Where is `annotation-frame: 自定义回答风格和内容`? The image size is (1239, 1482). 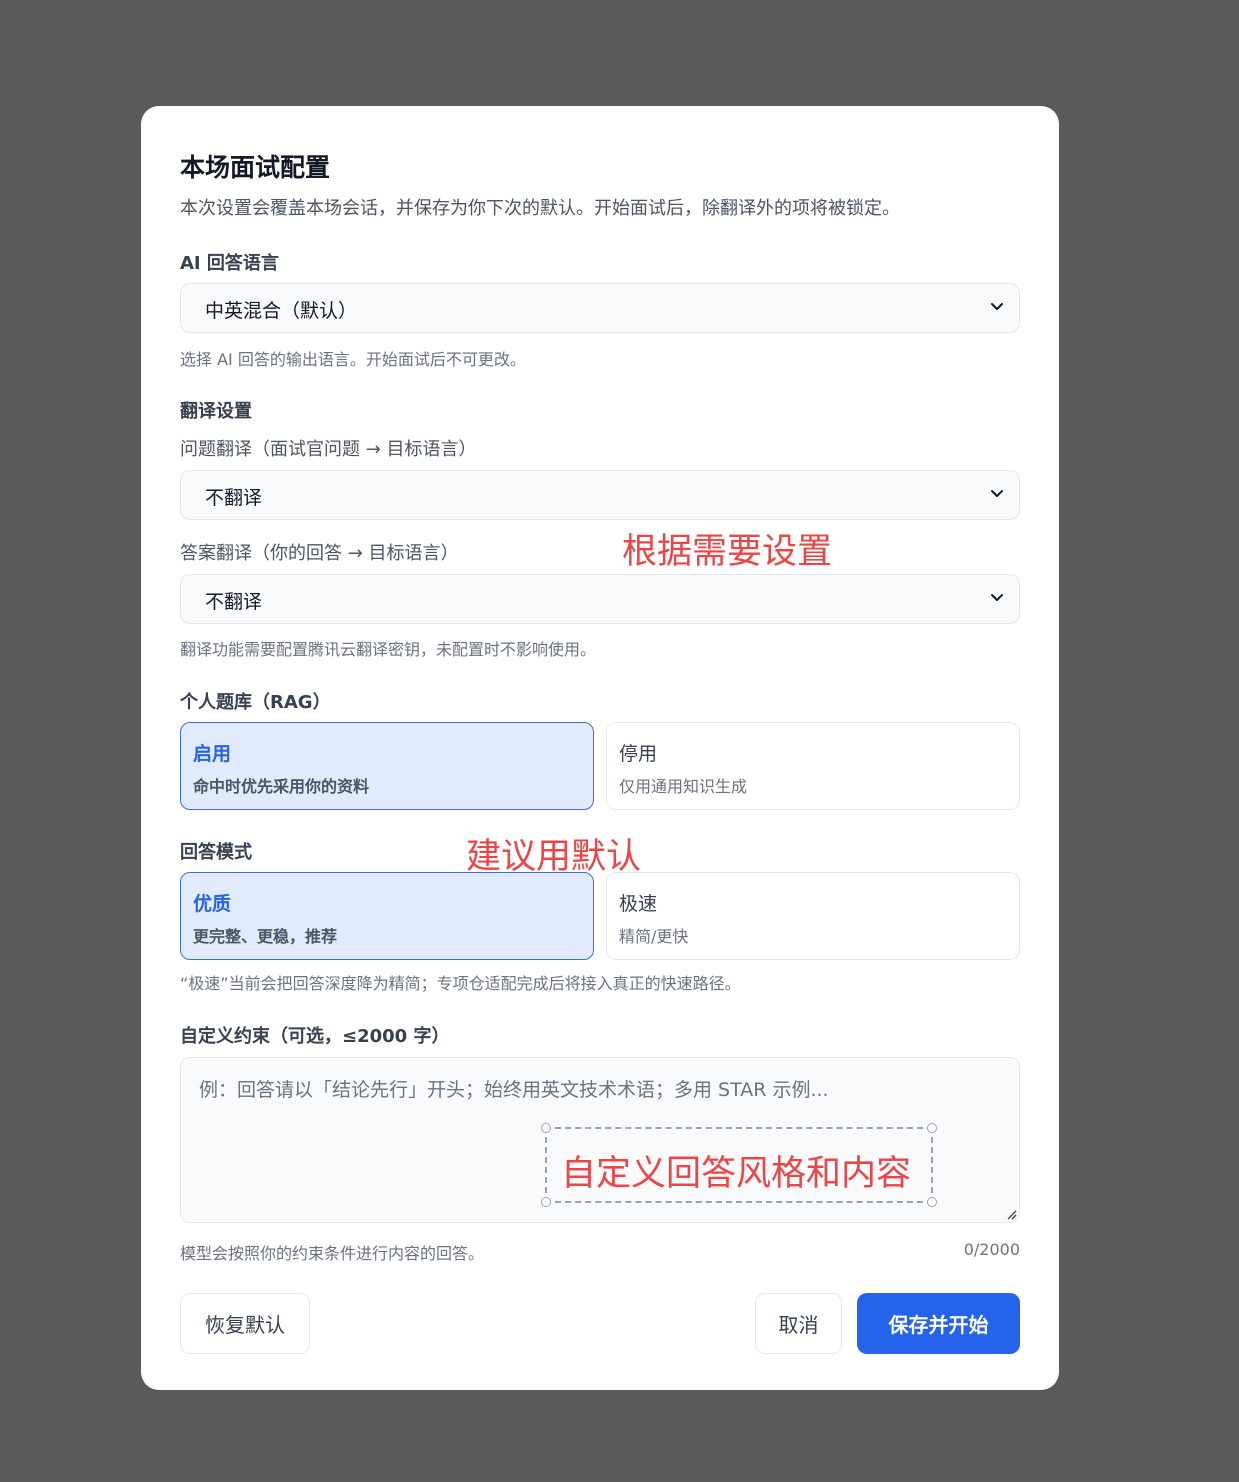 annotation-frame: 自定义回答风格和内容 is located at coordinates (739, 1165).